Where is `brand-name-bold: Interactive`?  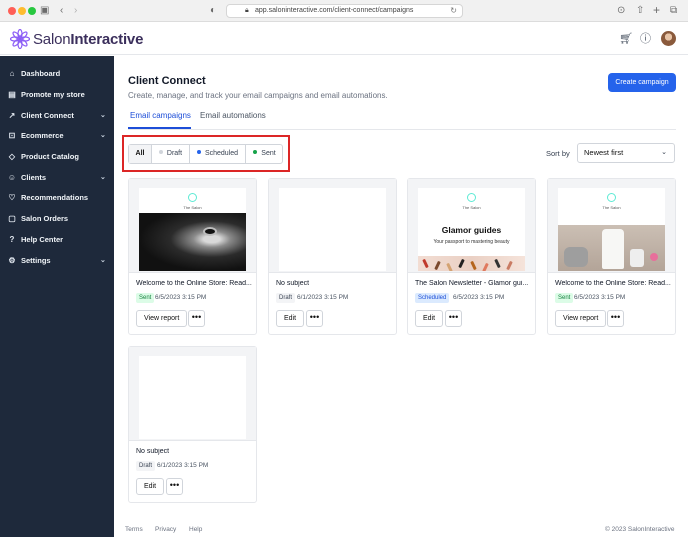 brand-name-bold: Interactive is located at coordinates (107, 39).